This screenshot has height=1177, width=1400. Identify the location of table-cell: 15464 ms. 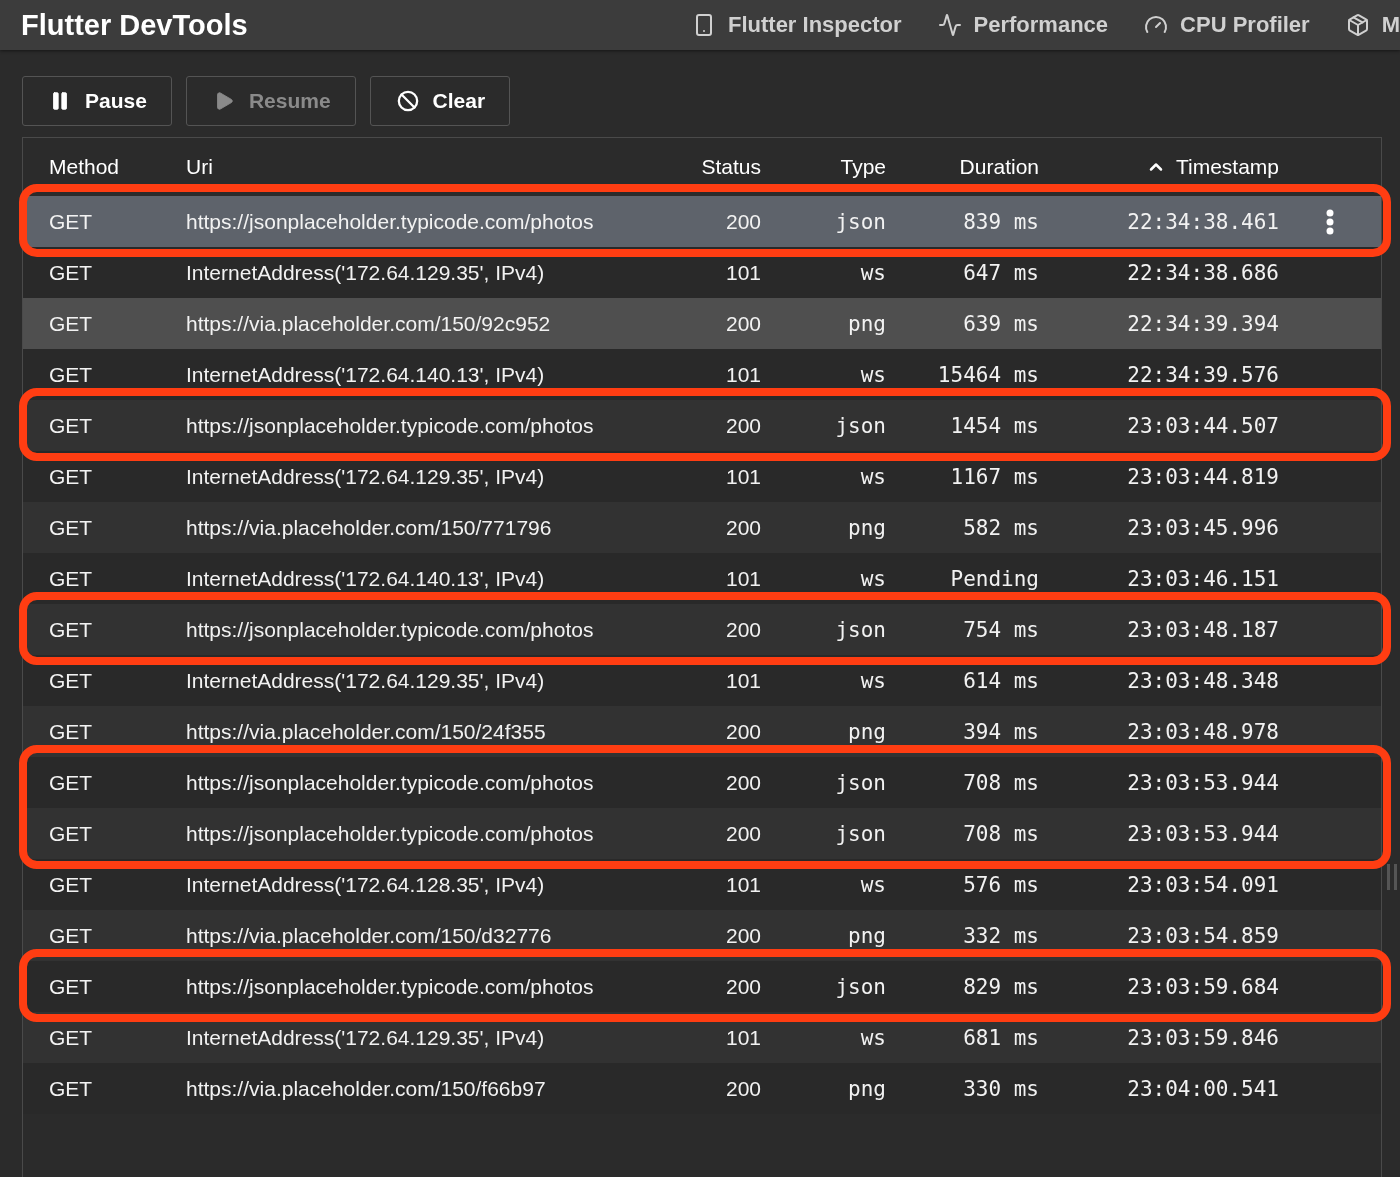
(988, 374).